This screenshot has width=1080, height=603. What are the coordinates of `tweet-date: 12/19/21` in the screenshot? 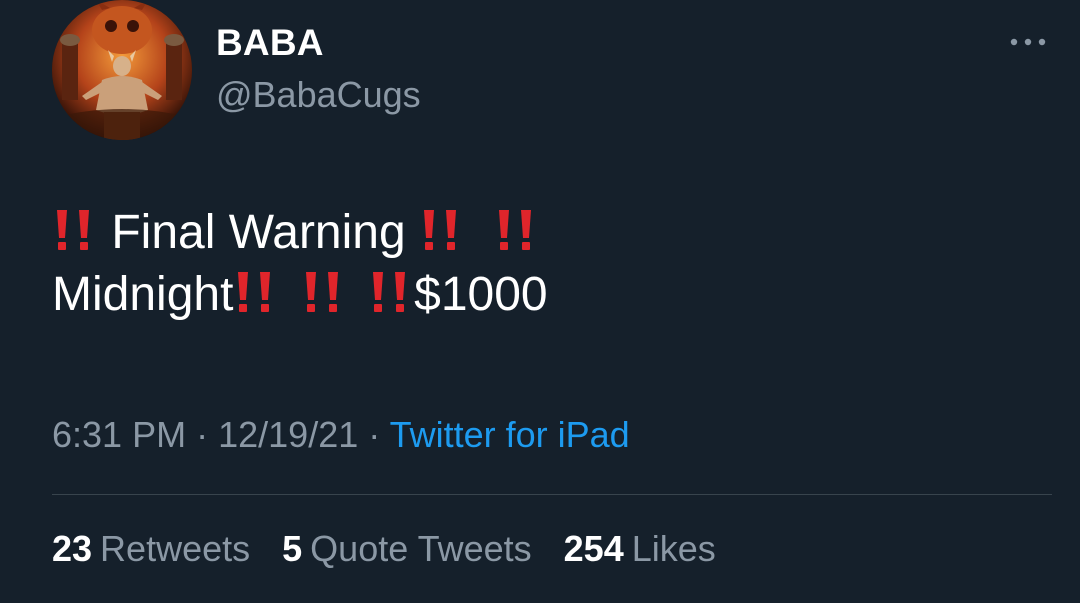 It's located at (288, 434).